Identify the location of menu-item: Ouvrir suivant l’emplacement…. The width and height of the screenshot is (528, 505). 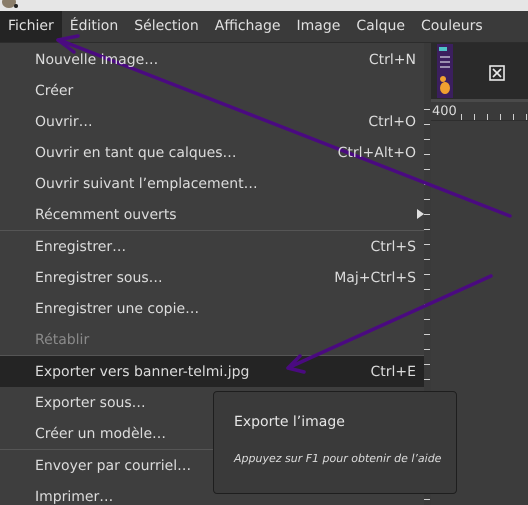
(212, 183).